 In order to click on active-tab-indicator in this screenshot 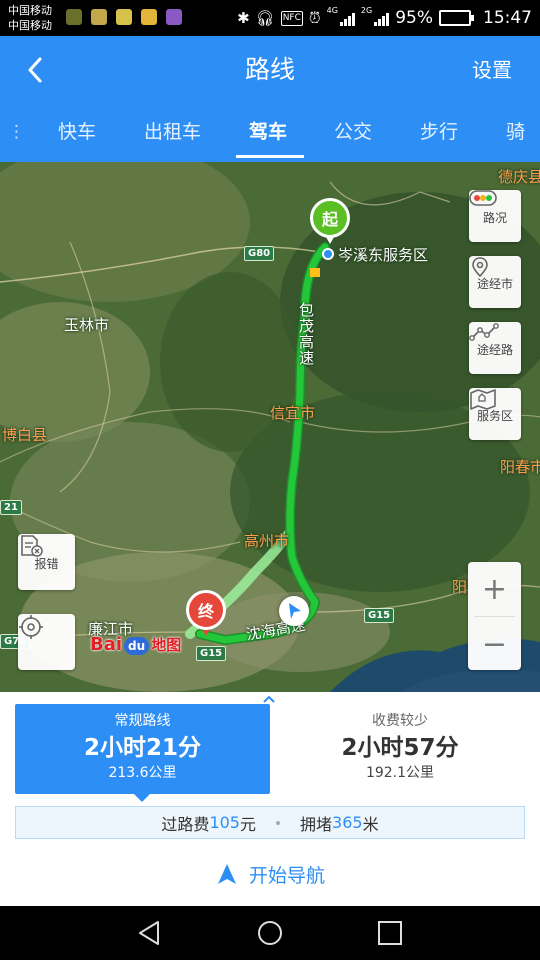, I will do `click(270, 156)`.